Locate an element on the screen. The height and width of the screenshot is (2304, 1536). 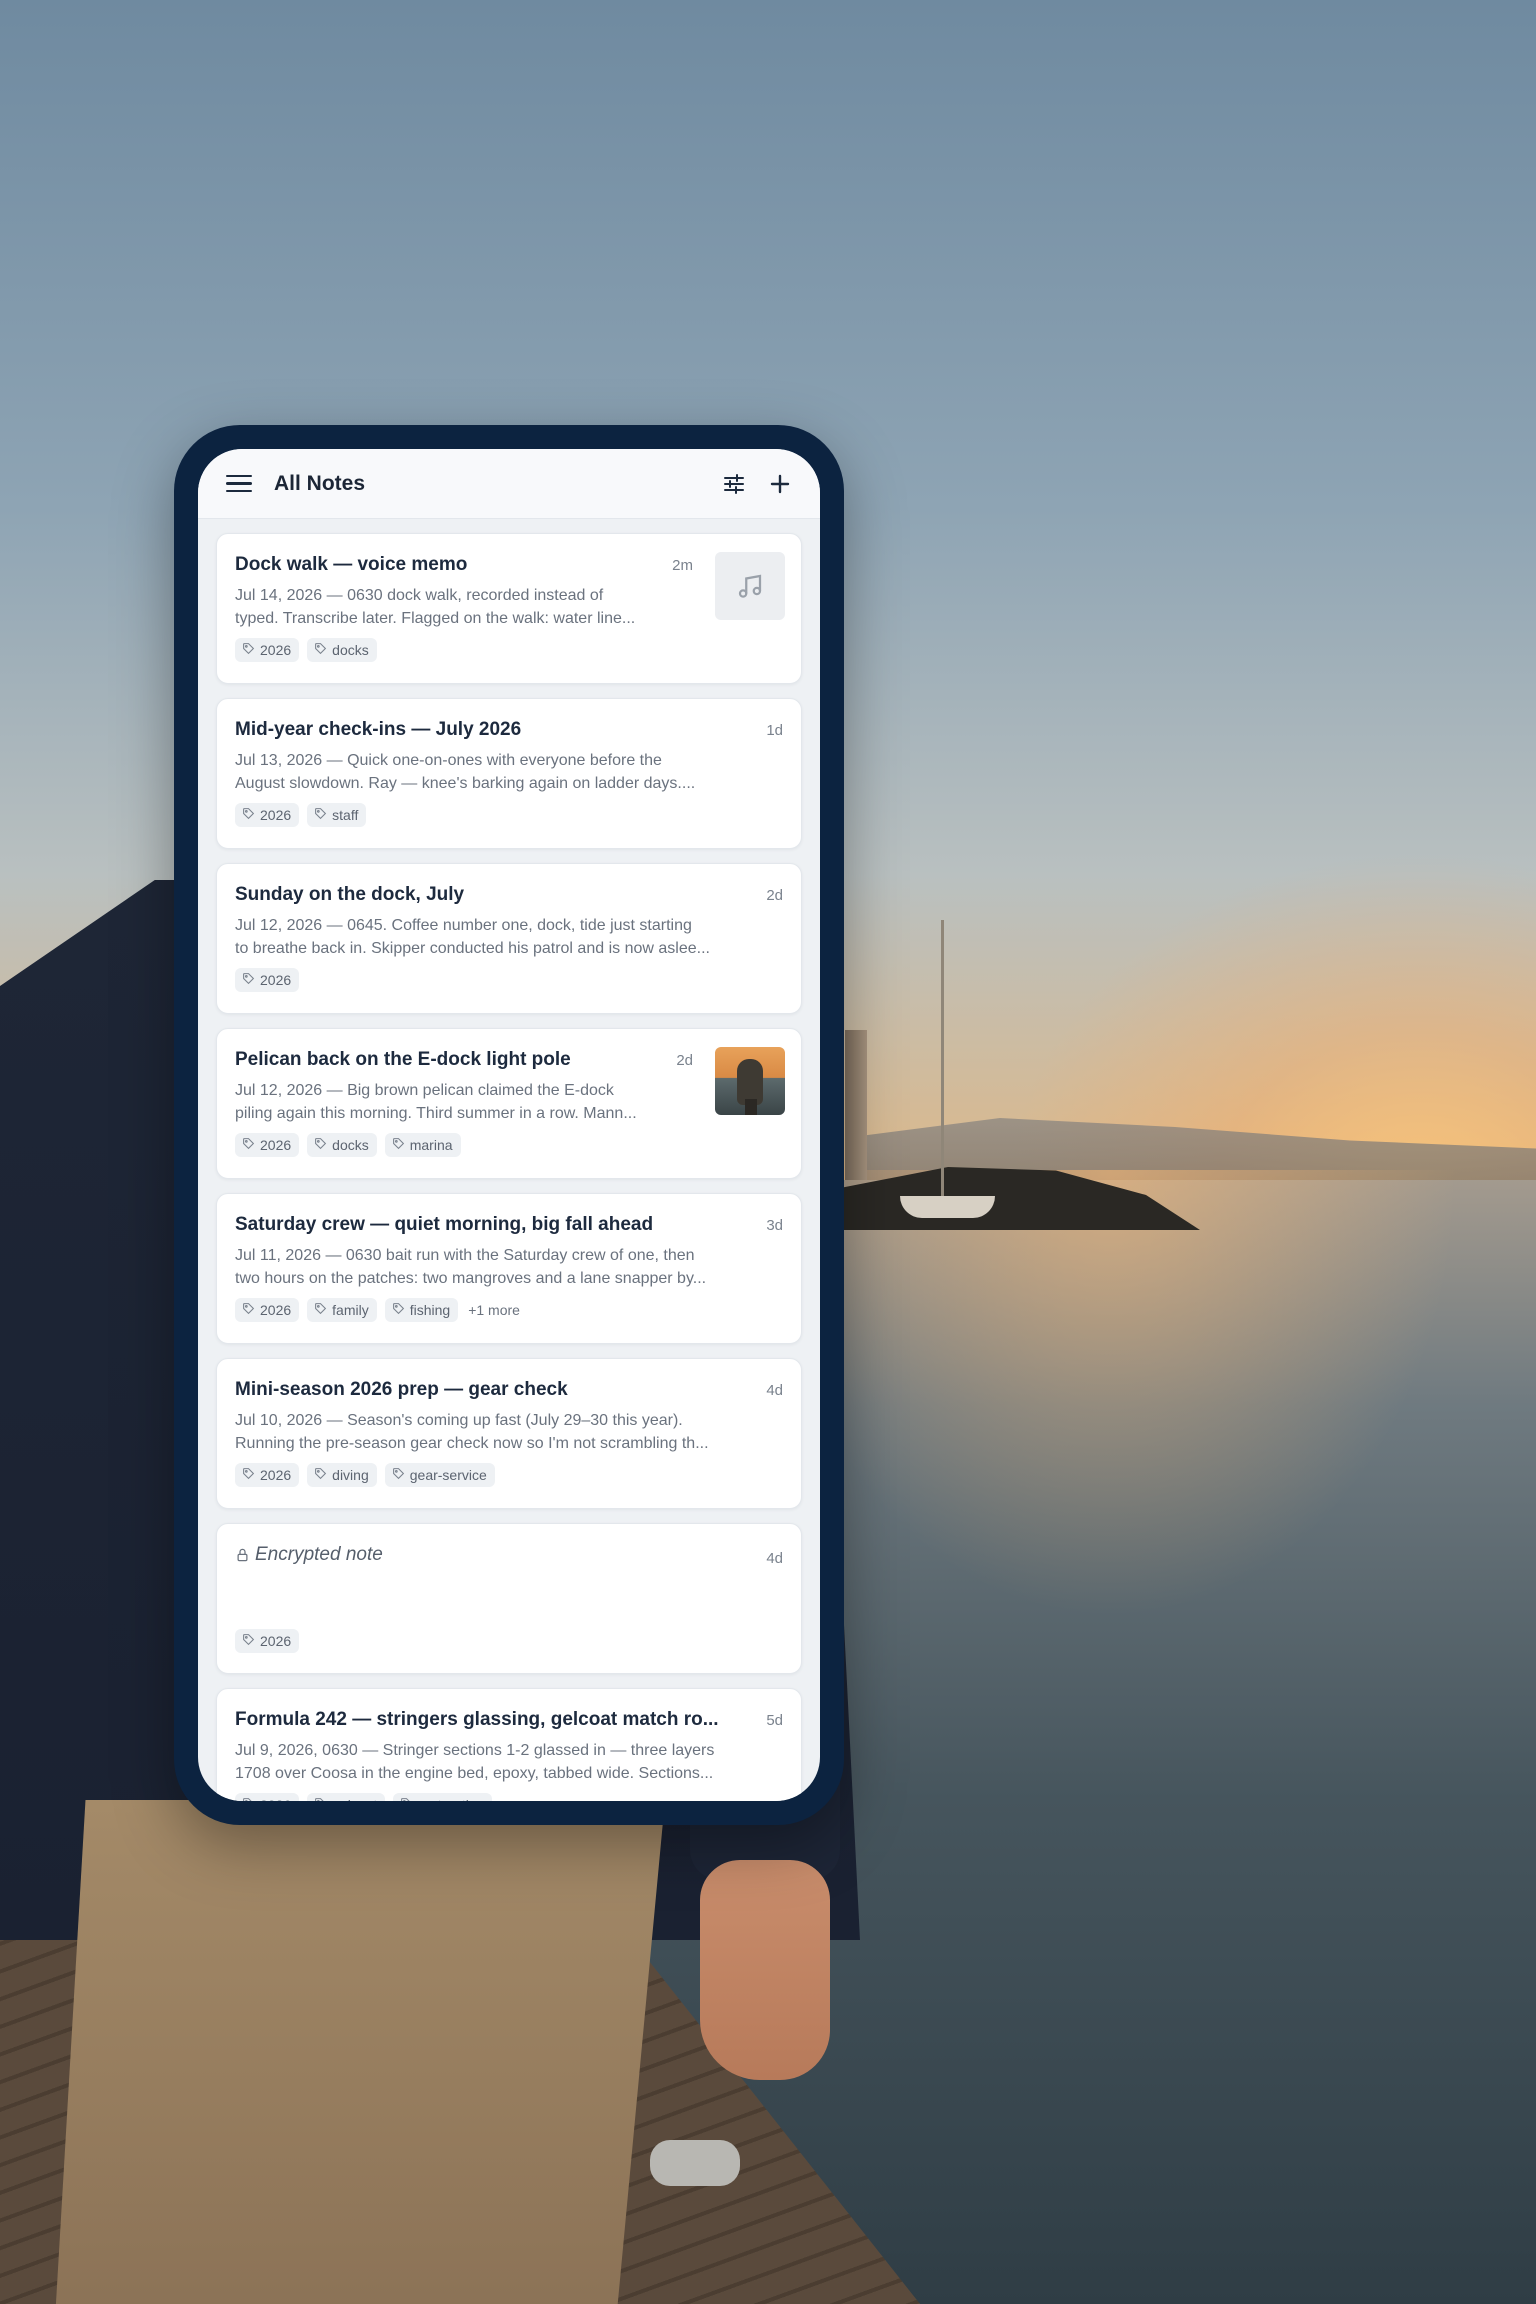
more-tags-link: +1 more is located at coordinates (494, 1310).